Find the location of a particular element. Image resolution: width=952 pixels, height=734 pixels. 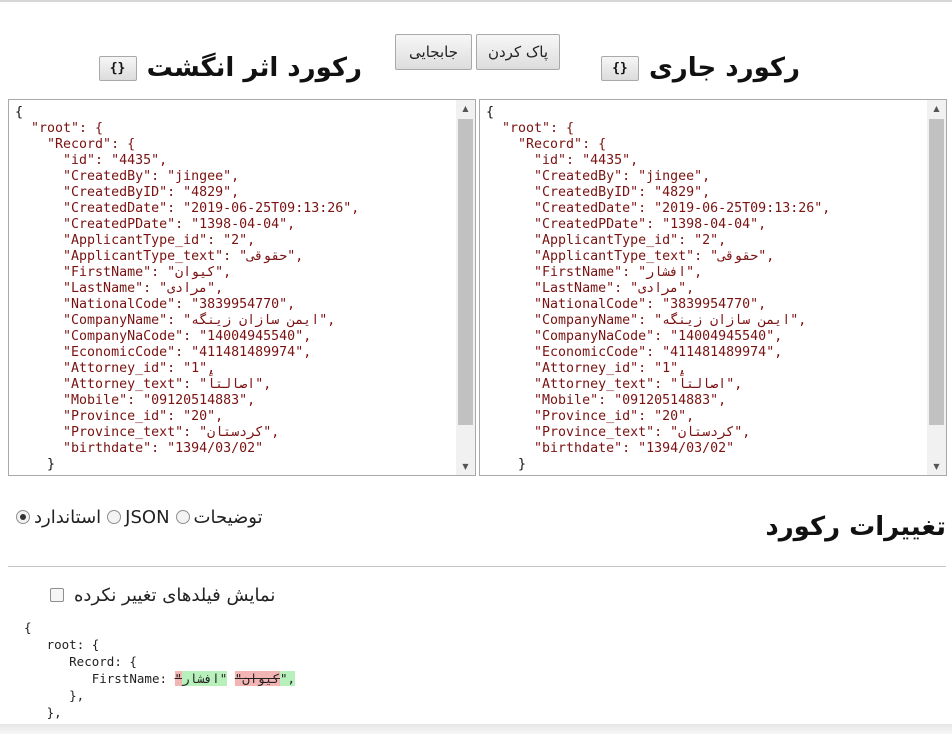

format-radio-standard is located at coordinates (23, 517).